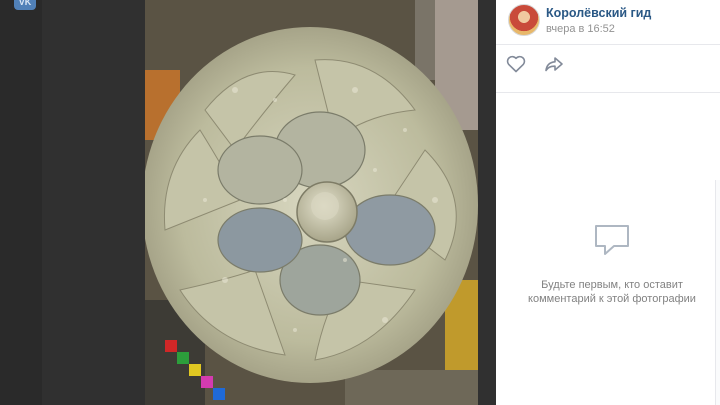 The width and height of the screenshot is (720, 405). Describe the element at coordinates (524, 20) in the screenshot. I see `author-avatar` at that location.